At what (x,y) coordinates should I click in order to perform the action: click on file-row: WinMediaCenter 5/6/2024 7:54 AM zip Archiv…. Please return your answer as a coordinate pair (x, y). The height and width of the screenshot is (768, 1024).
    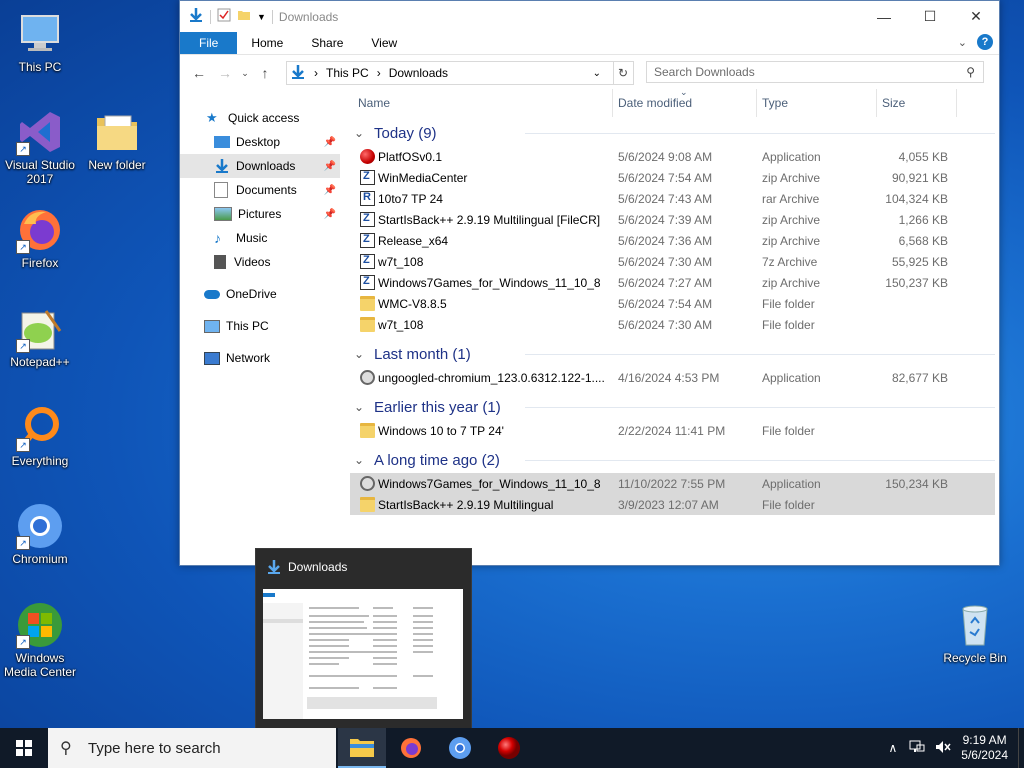
    Looking at the image, I should click on (672, 177).